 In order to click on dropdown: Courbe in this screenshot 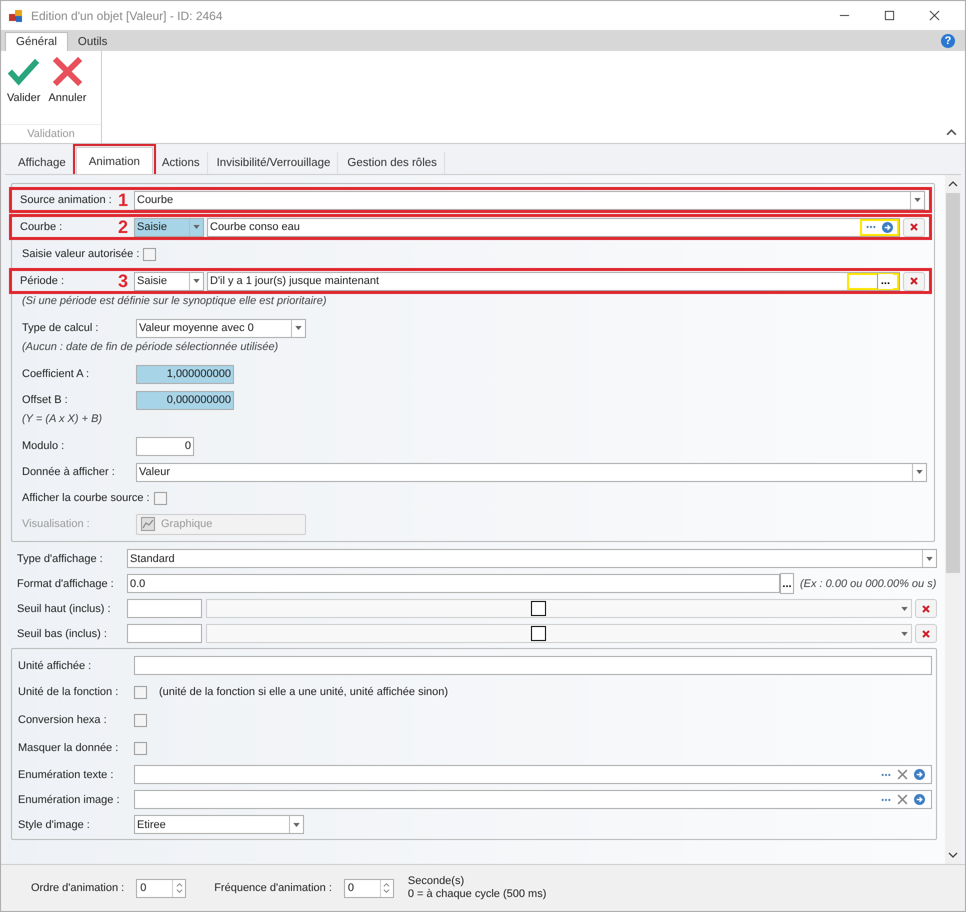, I will do `click(529, 200)`.